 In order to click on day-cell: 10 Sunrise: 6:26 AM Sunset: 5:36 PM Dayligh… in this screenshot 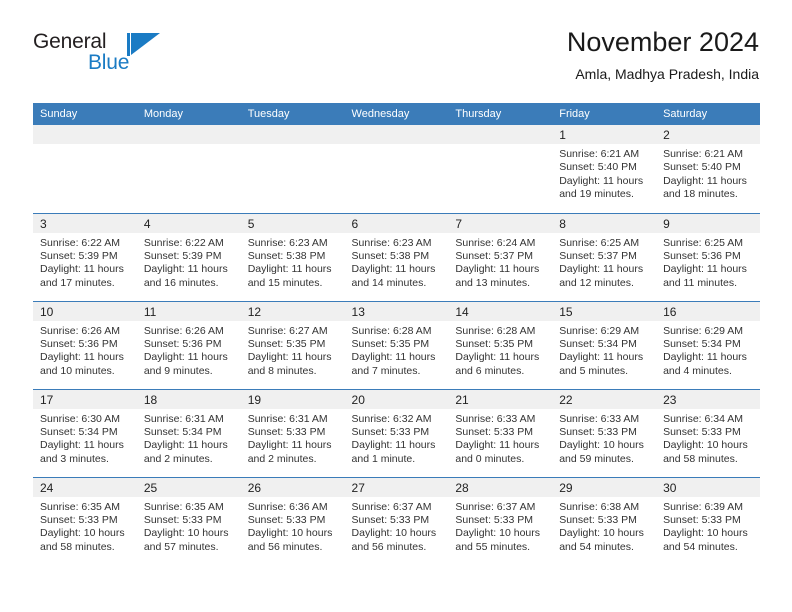, I will do `click(85, 344)`.